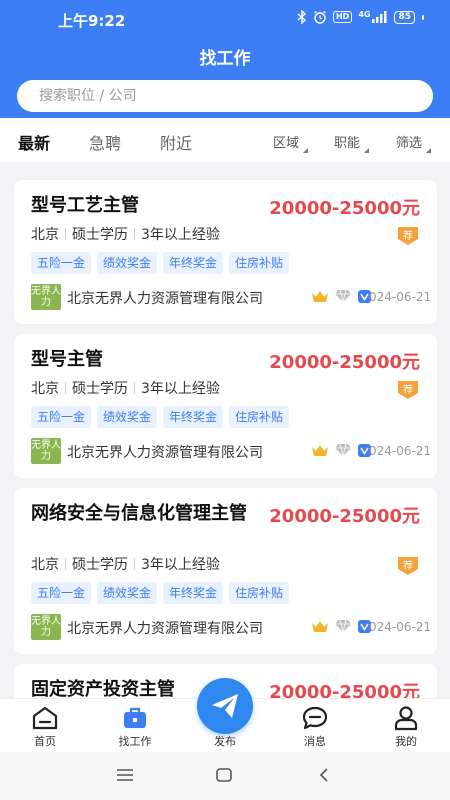  Describe the element at coordinates (139, 513) in the screenshot. I see `job-title: 网络安全与信息化管理主管` at that location.